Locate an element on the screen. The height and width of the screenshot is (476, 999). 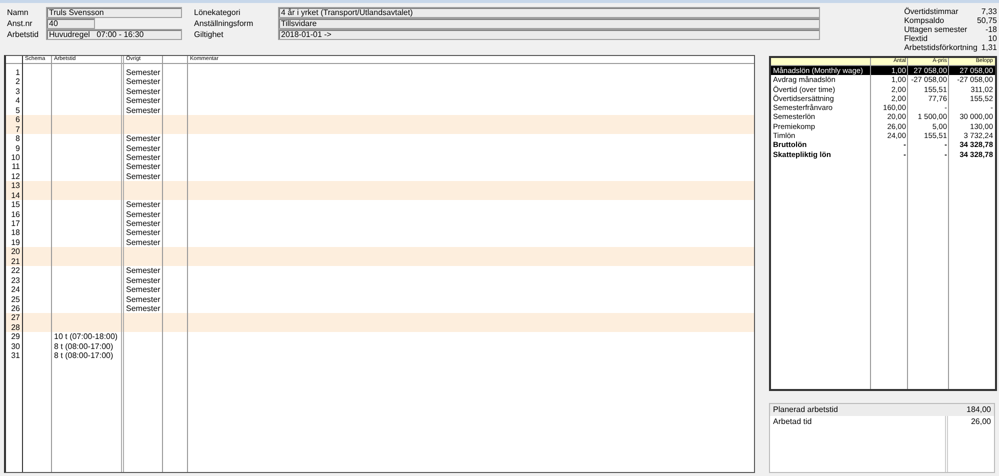
day-number: 31 is located at coordinates (15, 356).